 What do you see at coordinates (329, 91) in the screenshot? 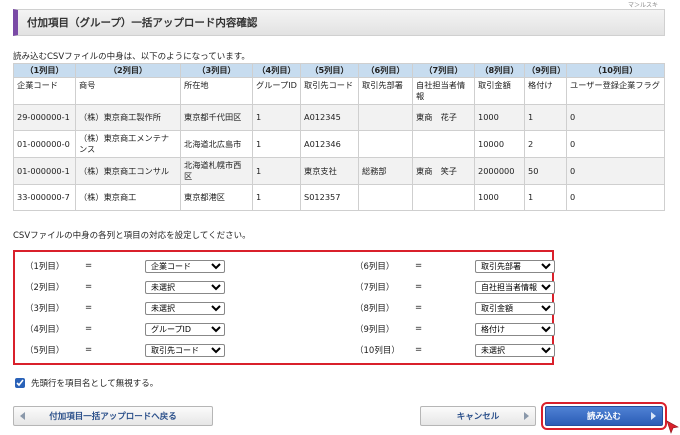
I see `table-column-name-cell: 取引先コード` at bounding box center [329, 91].